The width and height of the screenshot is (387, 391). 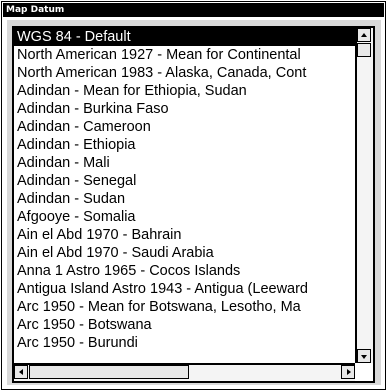 What do you see at coordinates (184, 163) in the screenshot?
I see `datum-list-item: Adindan - Mali` at bounding box center [184, 163].